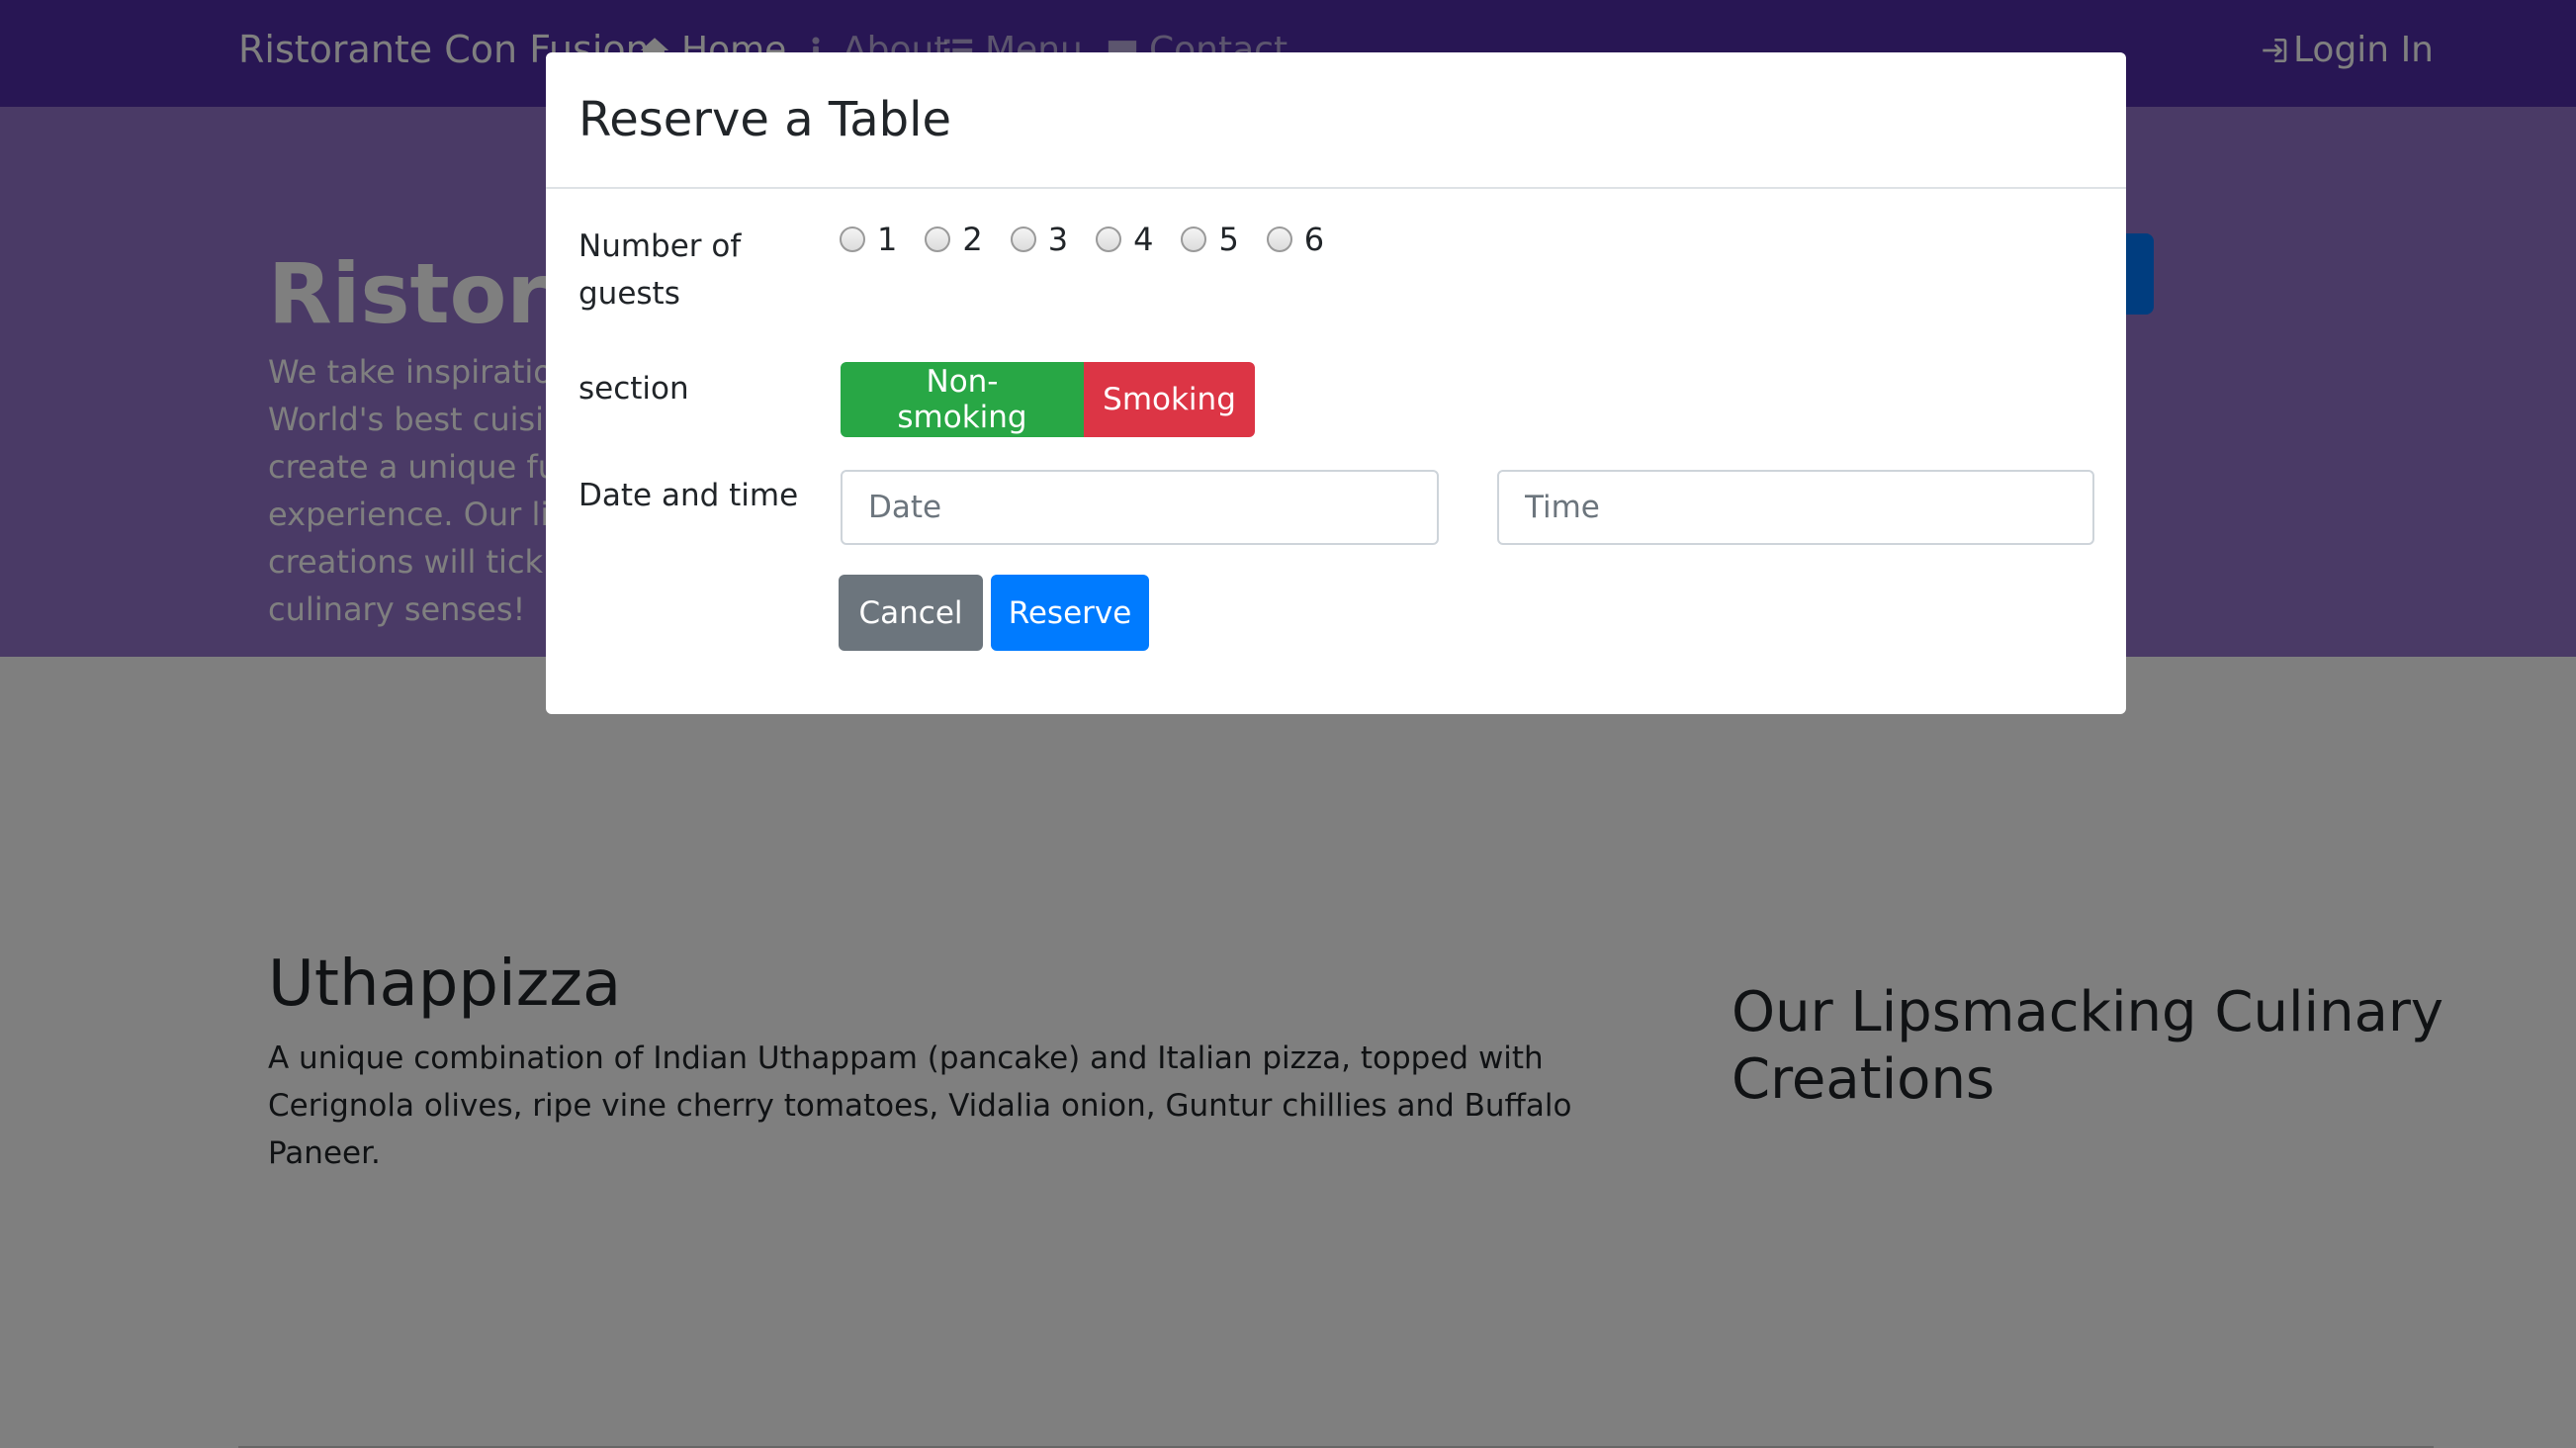 The image size is (2576, 1448). Describe the element at coordinates (1314, 239) in the screenshot. I see `guest-option-label: 6` at that location.